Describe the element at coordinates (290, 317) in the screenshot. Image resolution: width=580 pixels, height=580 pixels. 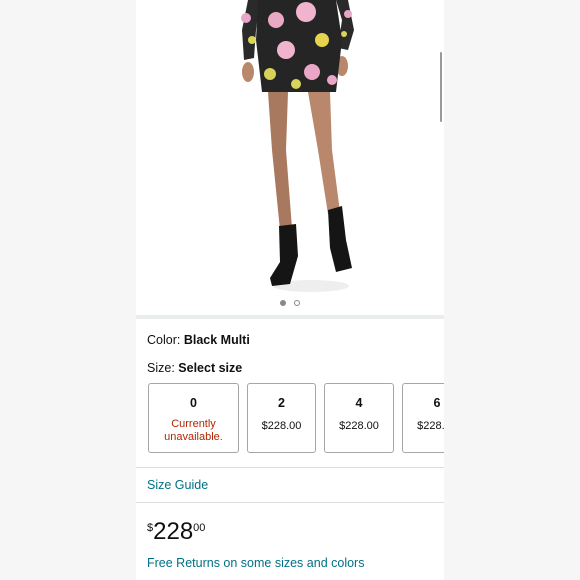
I see `section-divider` at that location.